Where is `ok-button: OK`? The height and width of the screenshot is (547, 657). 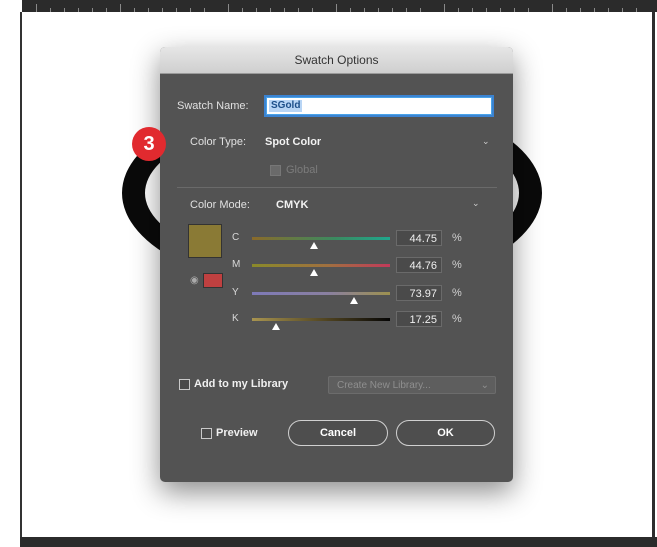 ok-button: OK is located at coordinates (445, 433).